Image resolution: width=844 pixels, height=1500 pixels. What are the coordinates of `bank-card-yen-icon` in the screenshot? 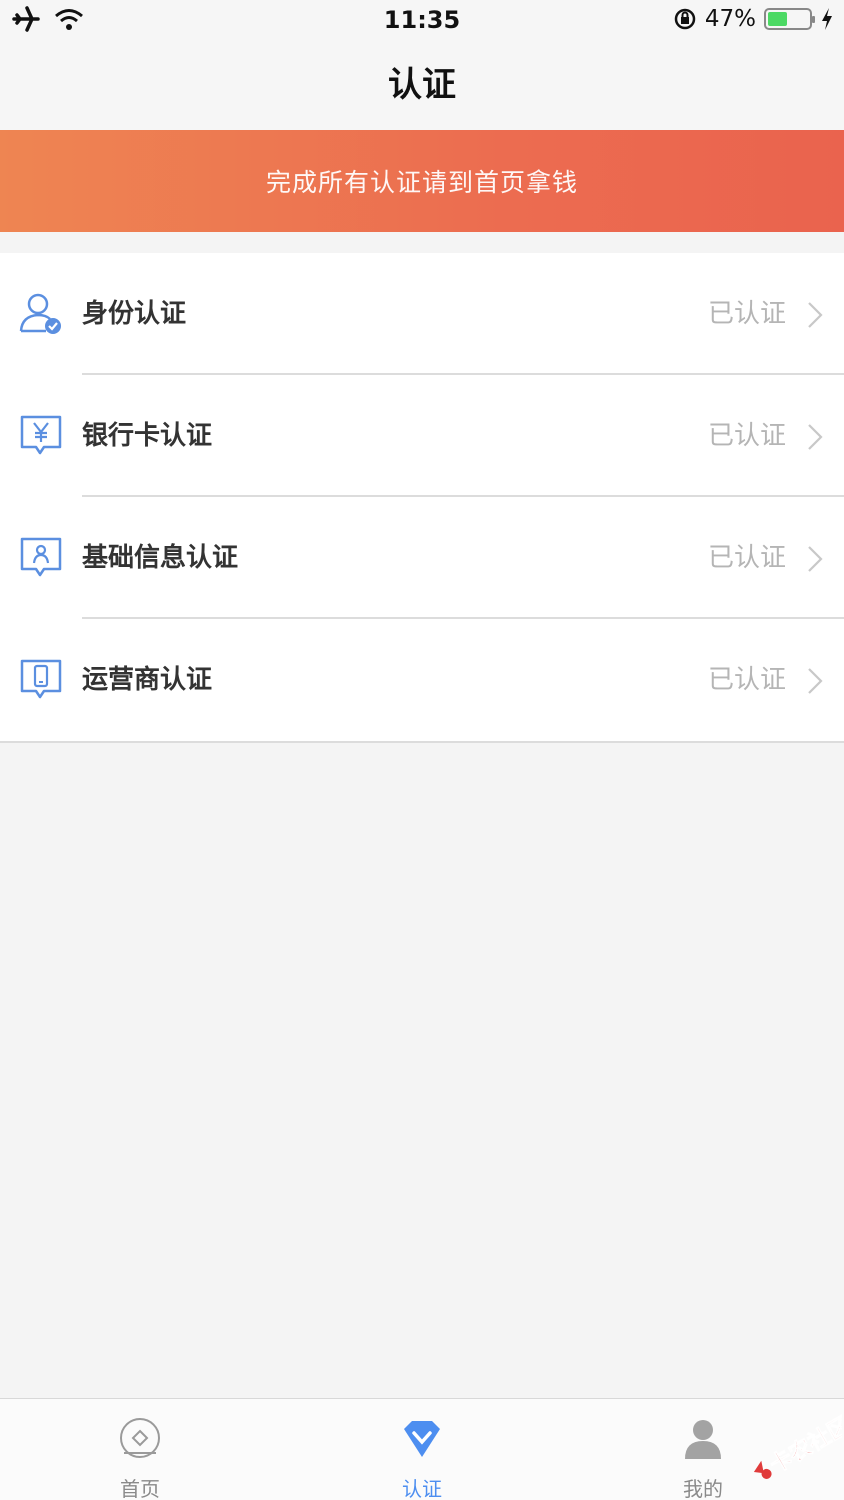 It's located at (41, 435).